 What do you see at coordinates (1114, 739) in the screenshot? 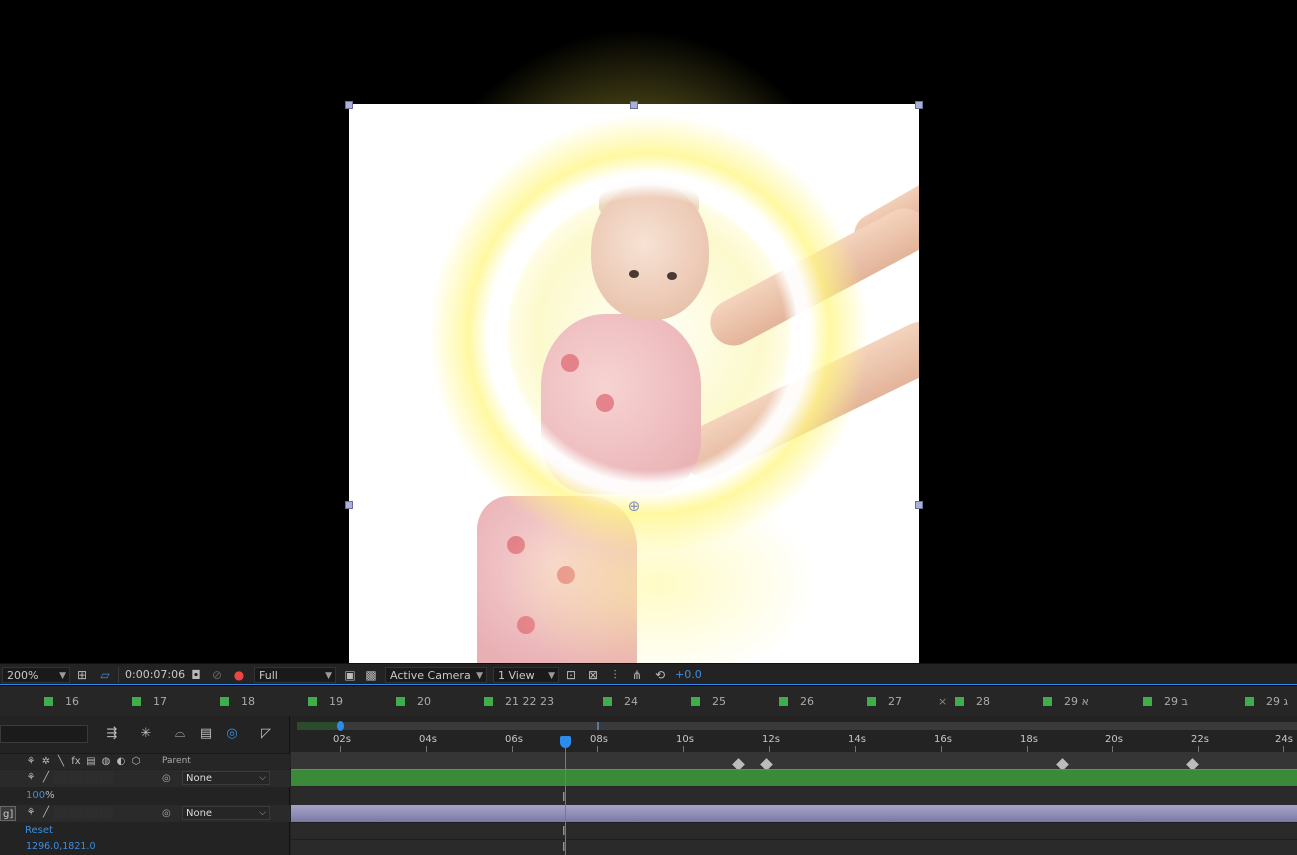
I see `ruler-tick-label: 20s` at bounding box center [1114, 739].